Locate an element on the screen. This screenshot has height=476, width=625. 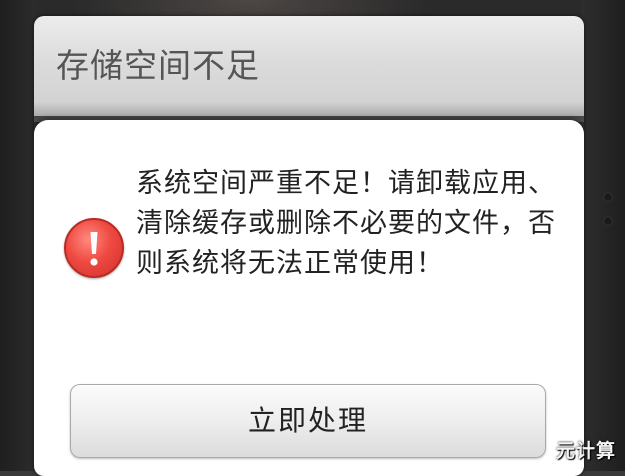
handle-now-button: 立即处理 is located at coordinates (308, 421).